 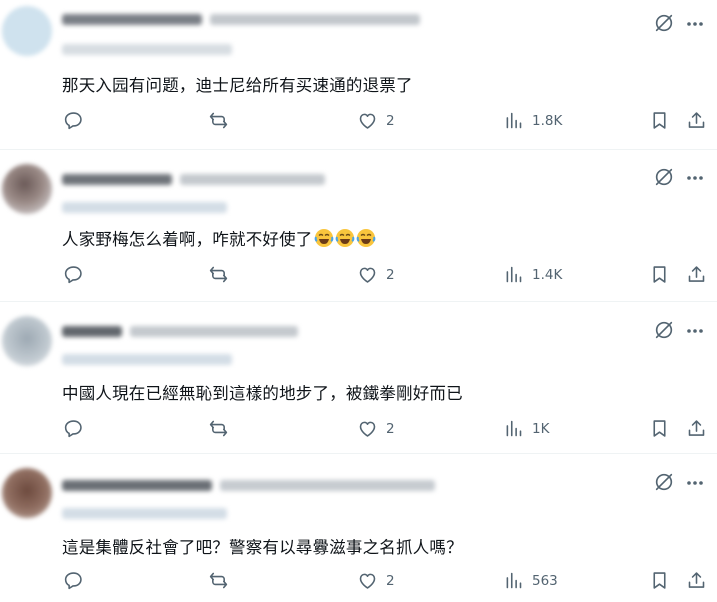 I want to click on reply-text: 這是集體反社會了吧？警察有以尋釁滋事之名抓人嗎？, so click(x=262, y=547).